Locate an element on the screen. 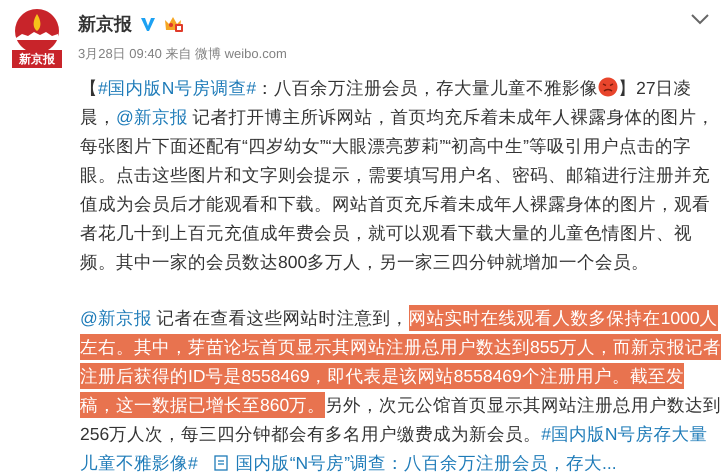 The image size is (721, 472). post-text: 频。其中一家的会员数达800多万人，另一家三四分钟就增加一个会员。 is located at coordinates (365, 262).